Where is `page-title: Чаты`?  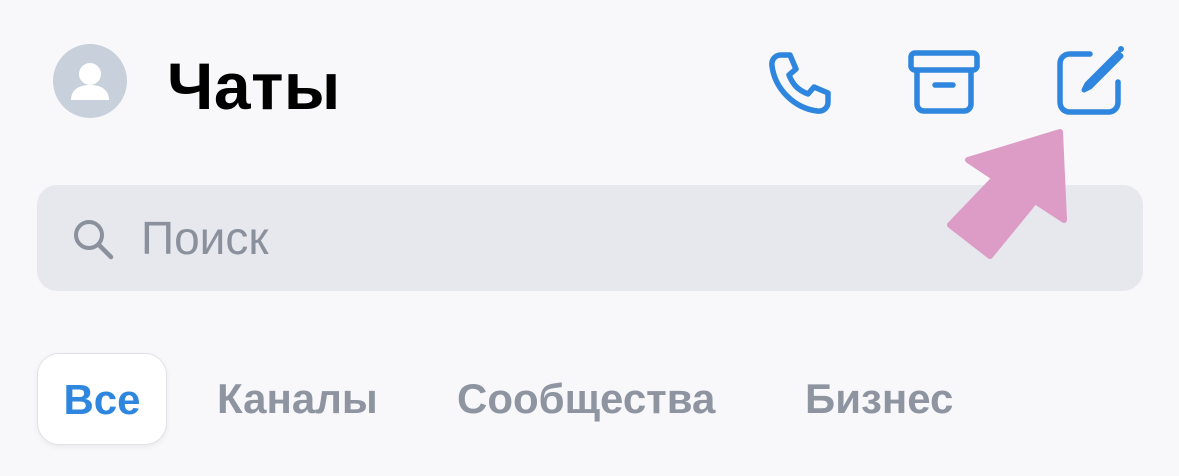
page-title: Чаты is located at coordinates (254, 86).